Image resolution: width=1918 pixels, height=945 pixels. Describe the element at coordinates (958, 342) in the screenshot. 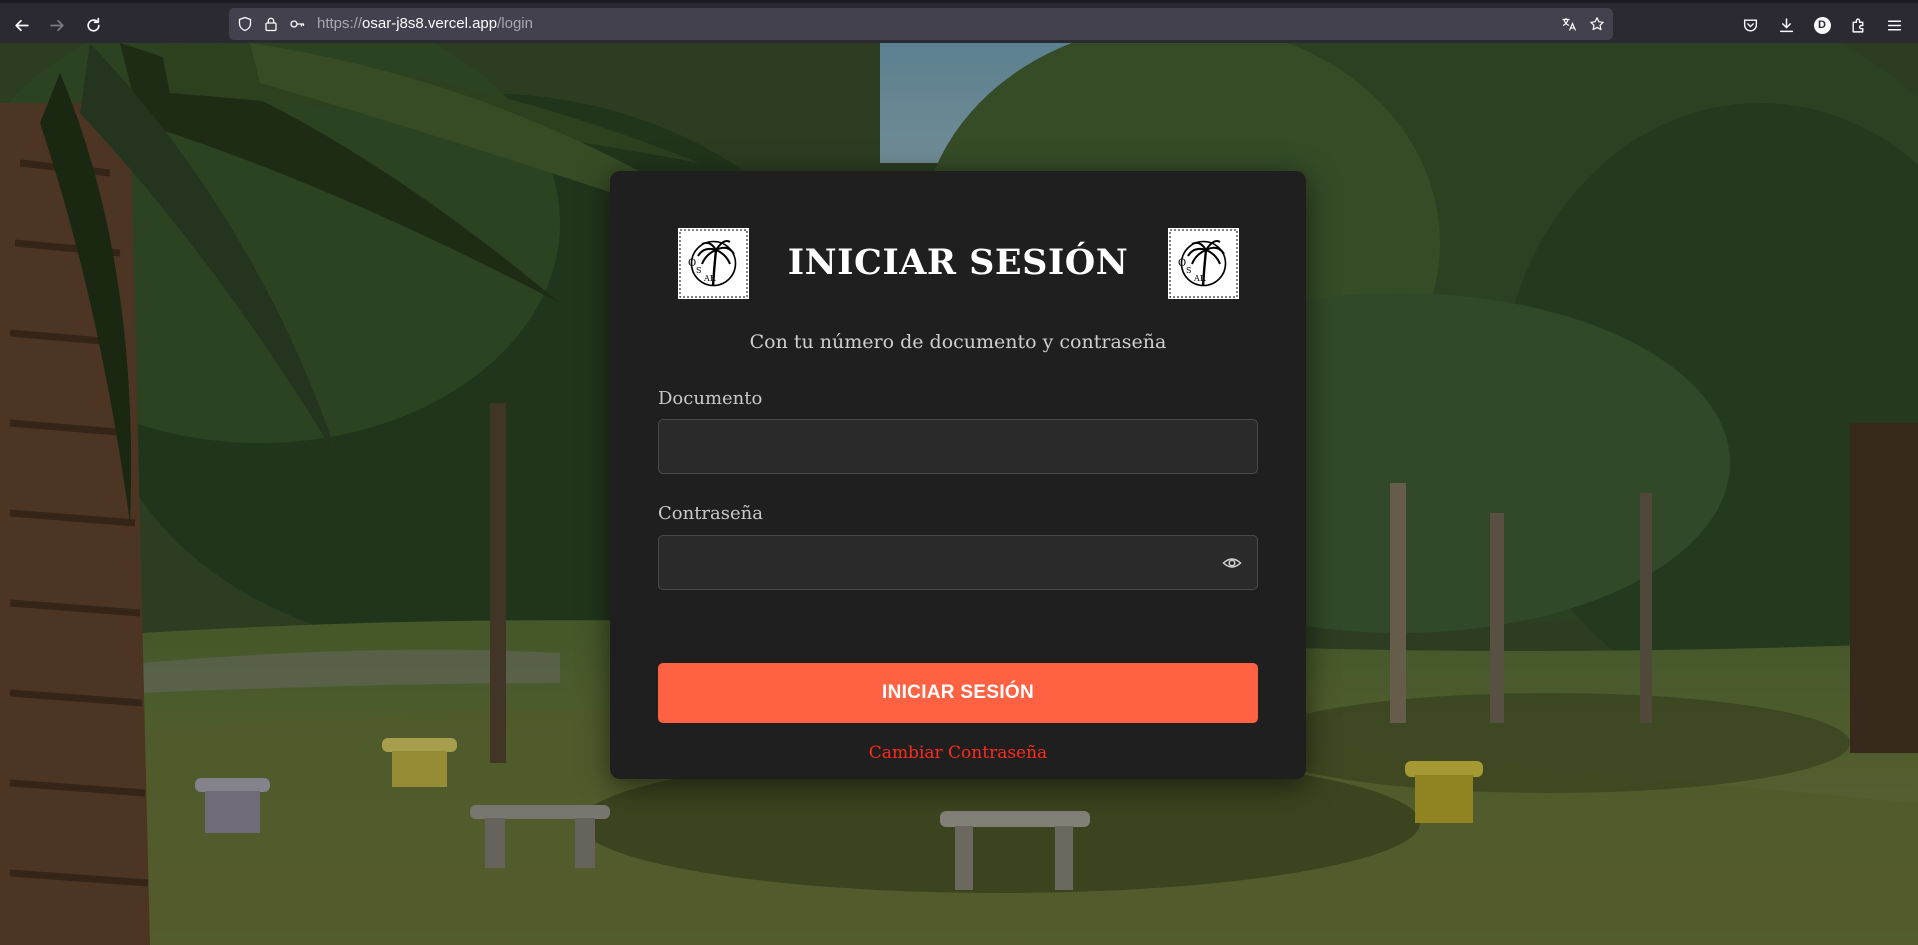

I see `login-subtitle: Con tu número de documento y contraseña` at that location.